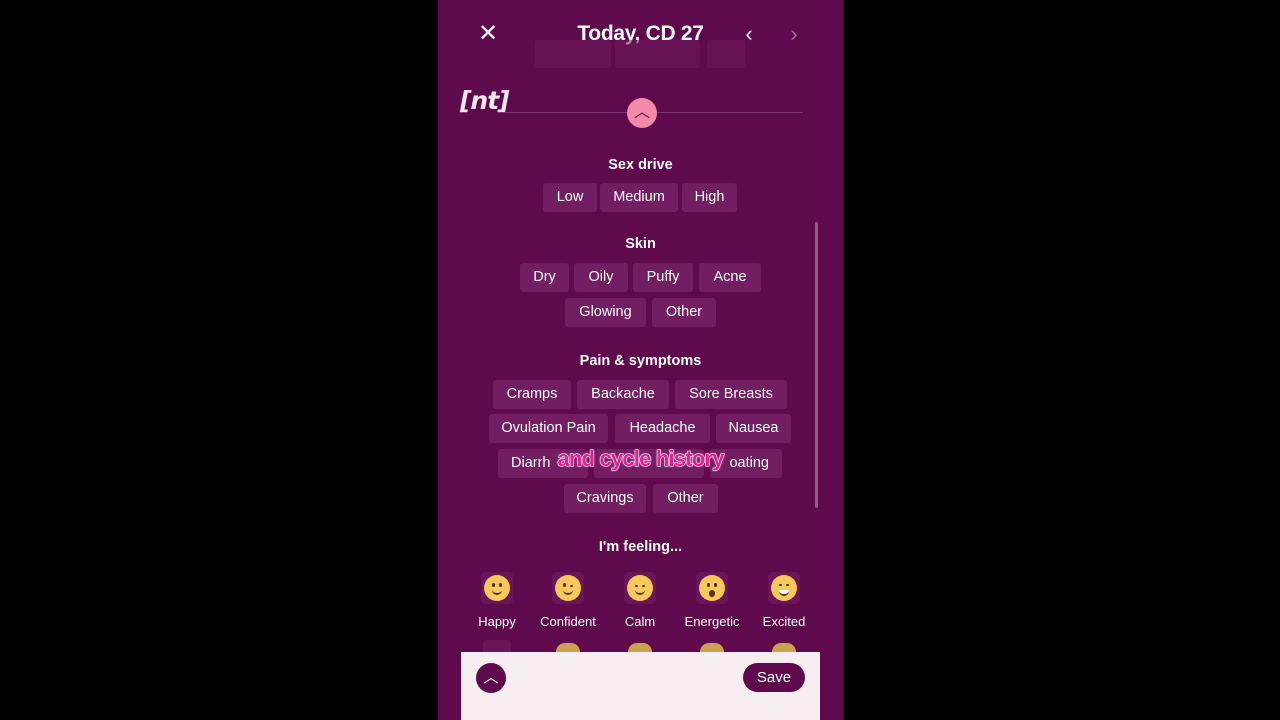 The height and width of the screenshot is (720, 1280). I want to click on save-button: Save, so click(774, 677).